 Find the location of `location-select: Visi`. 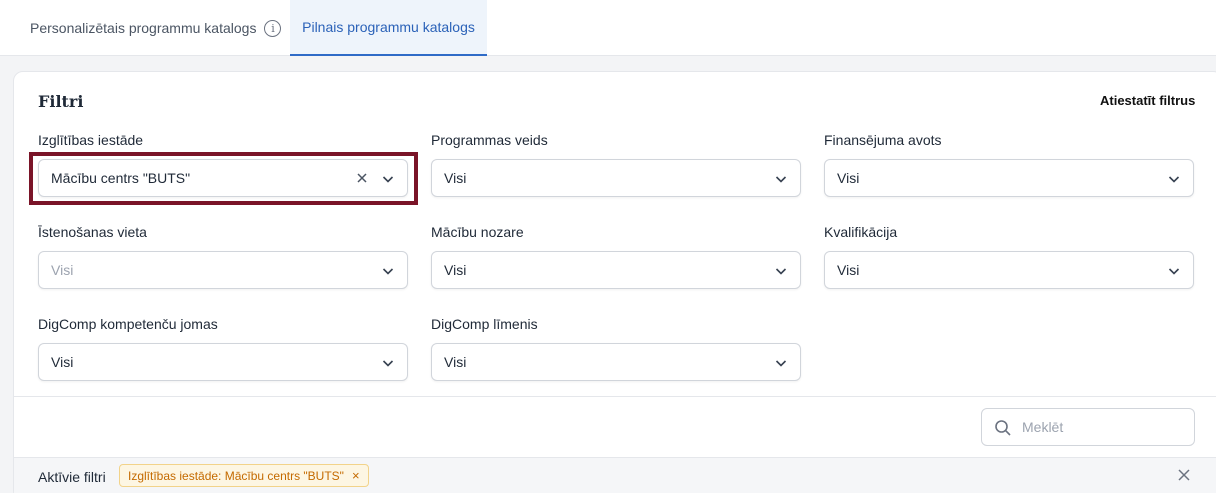

location-select: Visi is located at coordinates (223, 270).